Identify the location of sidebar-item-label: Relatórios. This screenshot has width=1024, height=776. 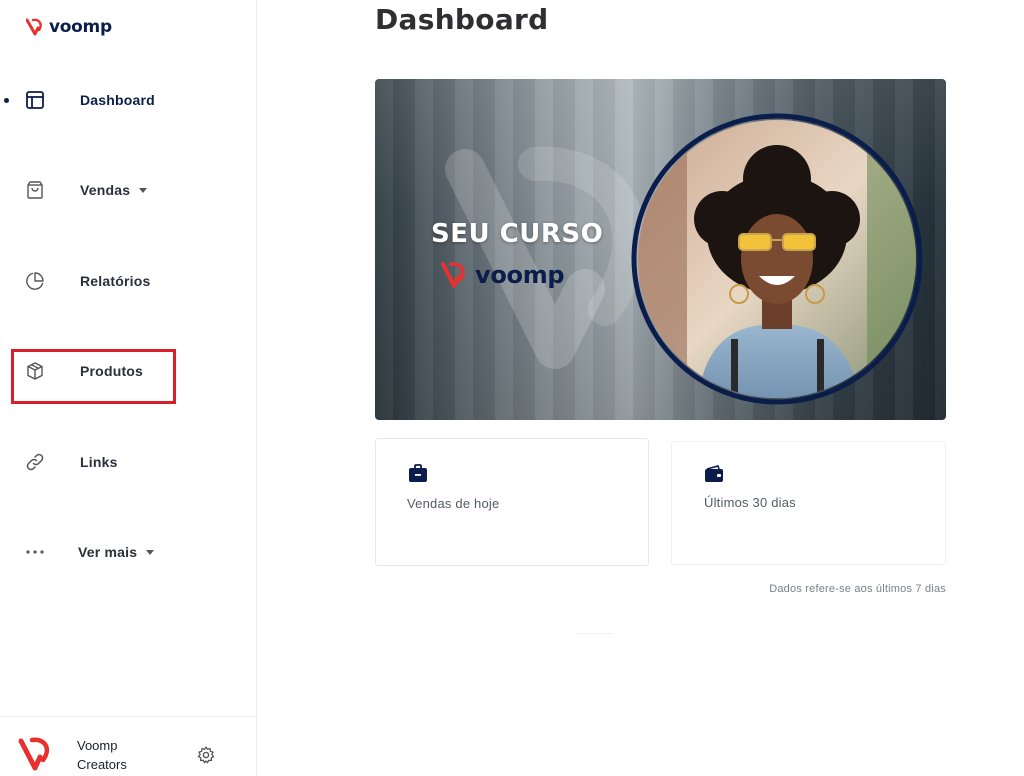
(115, 281).